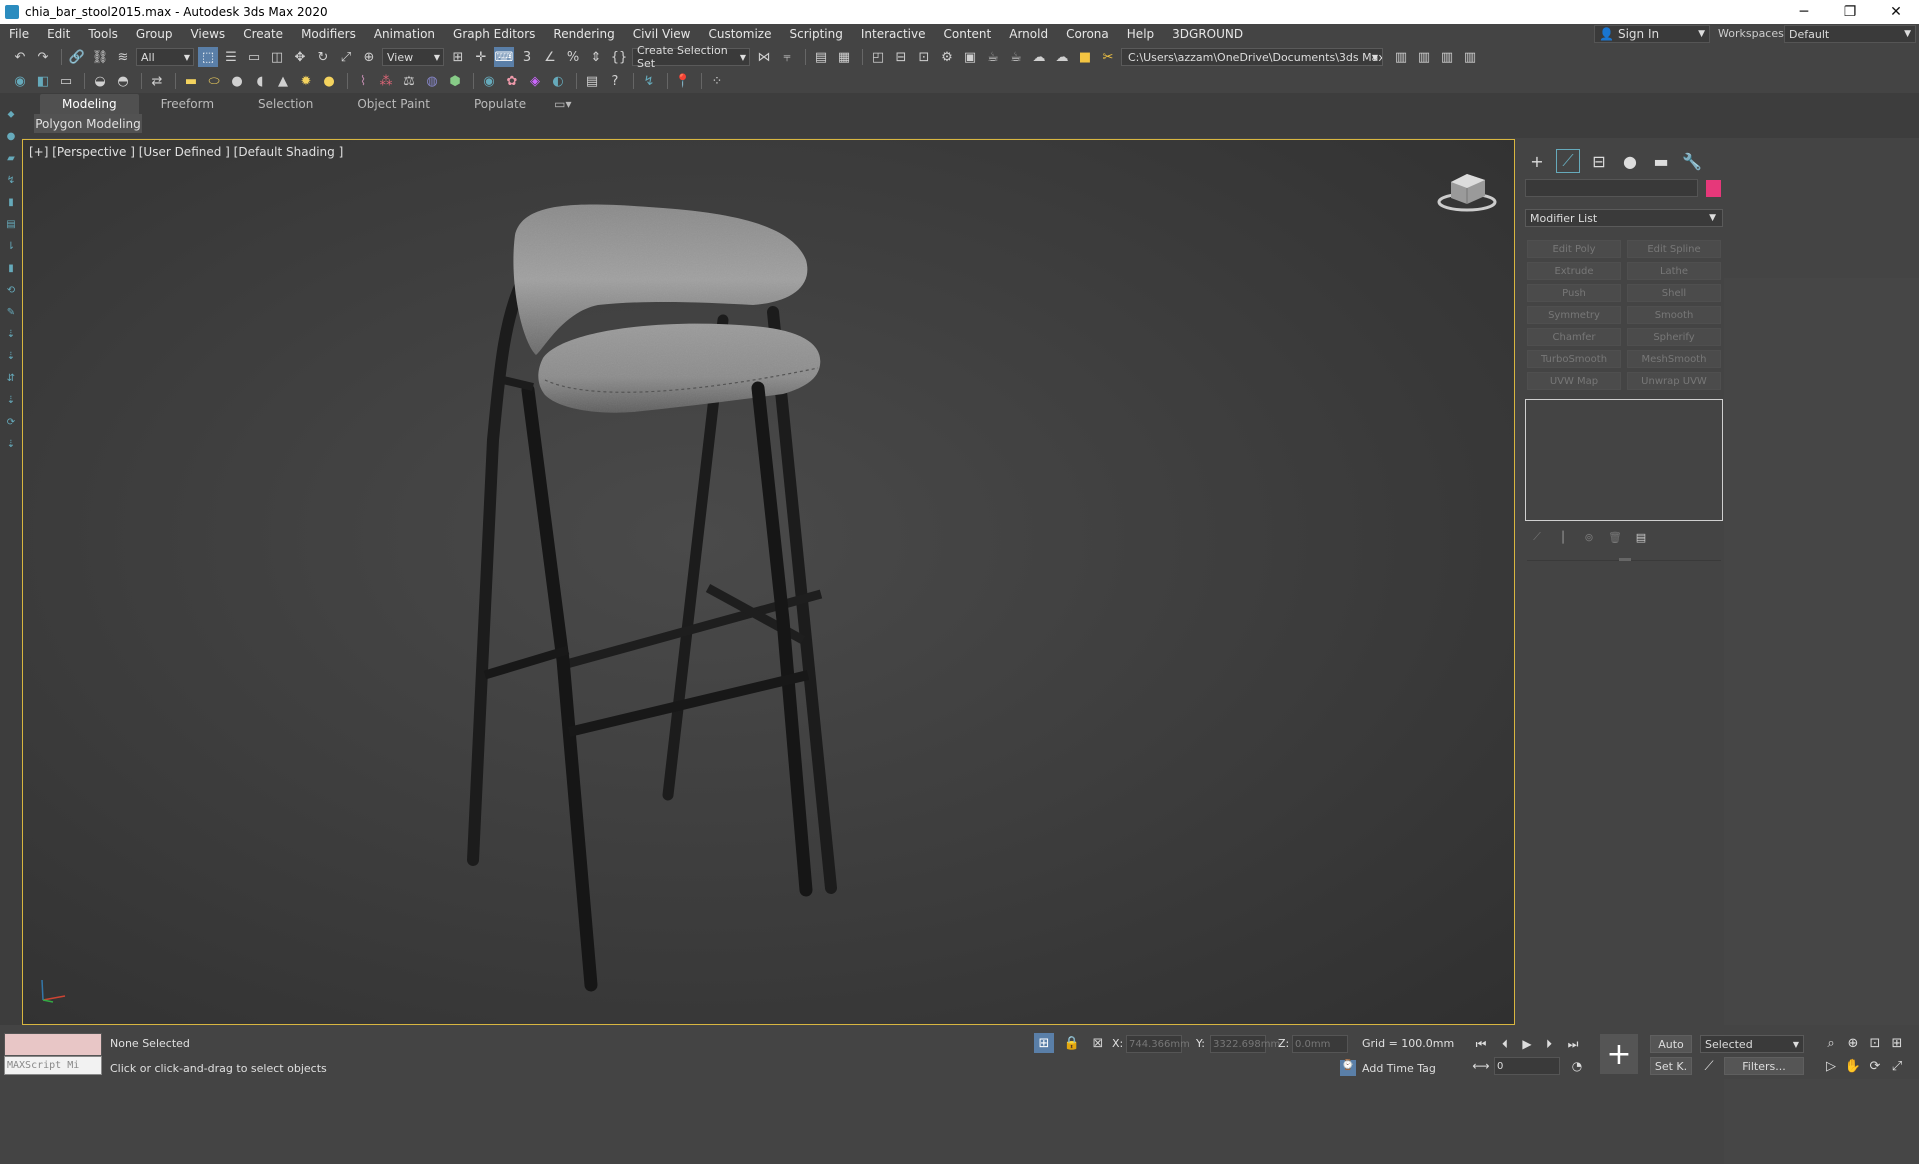 The height and width of the screenshot is (1164, 1919). What do you see at coordinates (1831, 1066) in the screenshot?
I see `field-of-view-icon: ▷` at bounding box center [1831, 1066].